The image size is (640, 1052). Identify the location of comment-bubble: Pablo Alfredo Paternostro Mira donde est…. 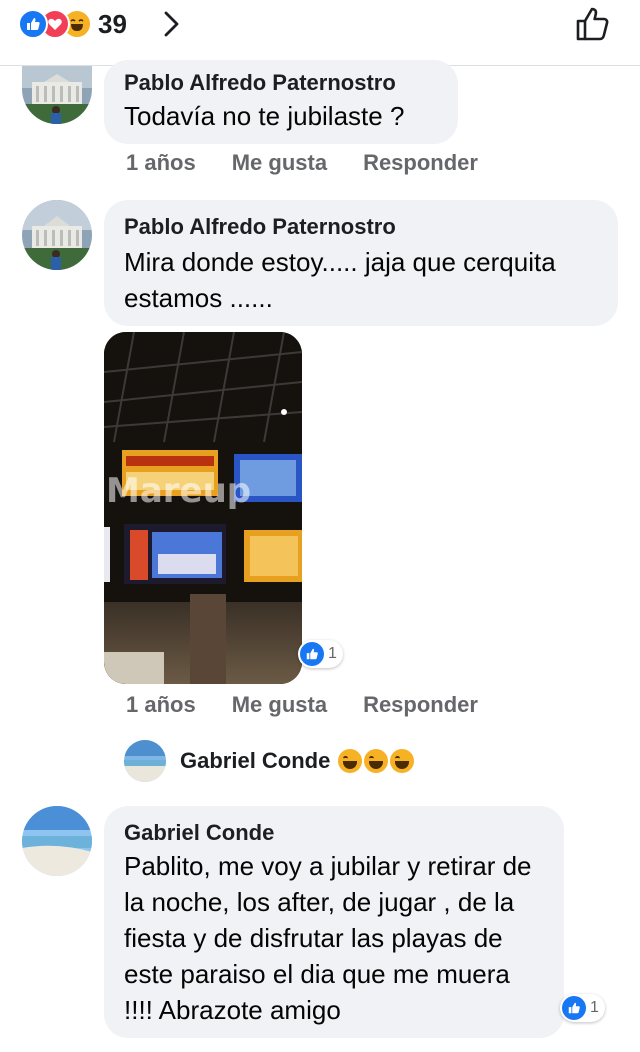
(361, 263).